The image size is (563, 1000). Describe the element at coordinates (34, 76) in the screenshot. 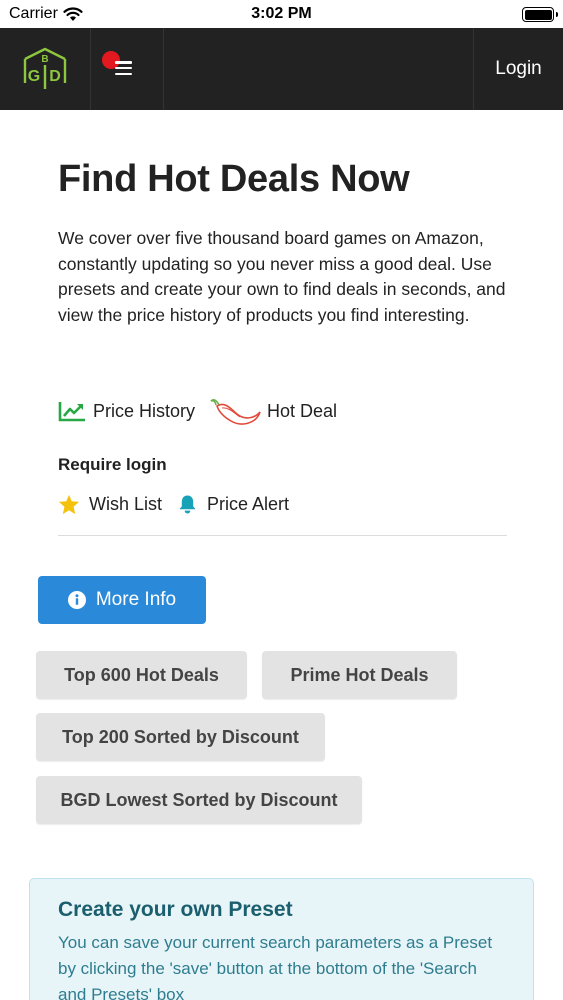

I see `svg-text: G` at that location.